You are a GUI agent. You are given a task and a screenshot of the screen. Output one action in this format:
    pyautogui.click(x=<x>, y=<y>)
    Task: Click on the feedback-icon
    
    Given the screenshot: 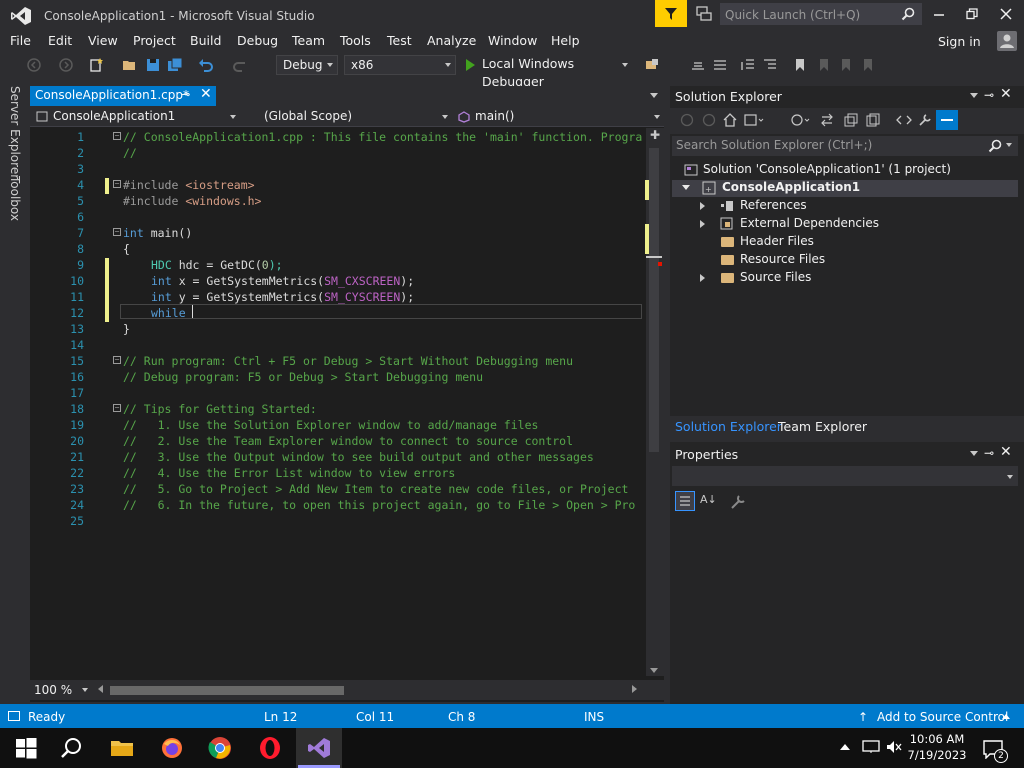 What is the action you would take?
    pyautogui.click(x=704, y=14)
    